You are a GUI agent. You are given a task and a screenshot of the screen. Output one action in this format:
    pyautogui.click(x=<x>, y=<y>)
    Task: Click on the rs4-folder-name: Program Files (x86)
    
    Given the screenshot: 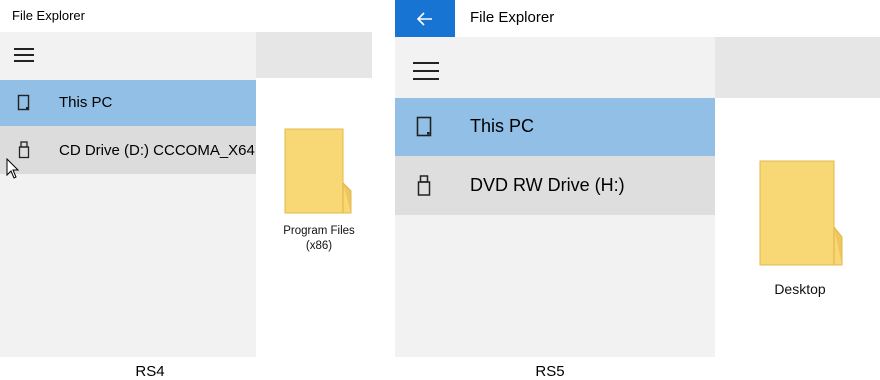 What is the action you would take?
    pyautogui.click(x=319, y=239)
    